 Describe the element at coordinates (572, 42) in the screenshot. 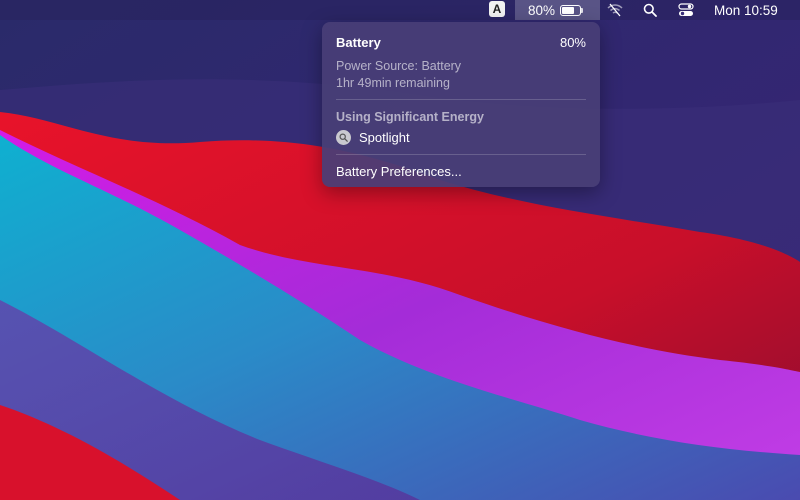

I see `battery-menu-percent: 80%` at that location.